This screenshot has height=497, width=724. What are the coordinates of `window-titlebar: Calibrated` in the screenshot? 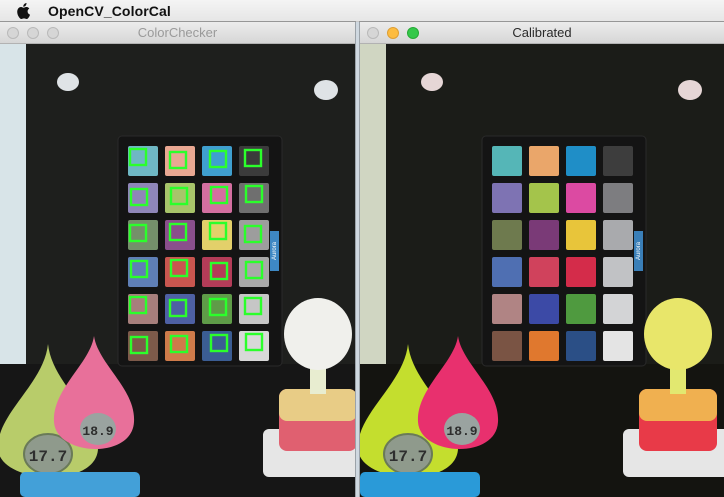 It's located at (542, 33).